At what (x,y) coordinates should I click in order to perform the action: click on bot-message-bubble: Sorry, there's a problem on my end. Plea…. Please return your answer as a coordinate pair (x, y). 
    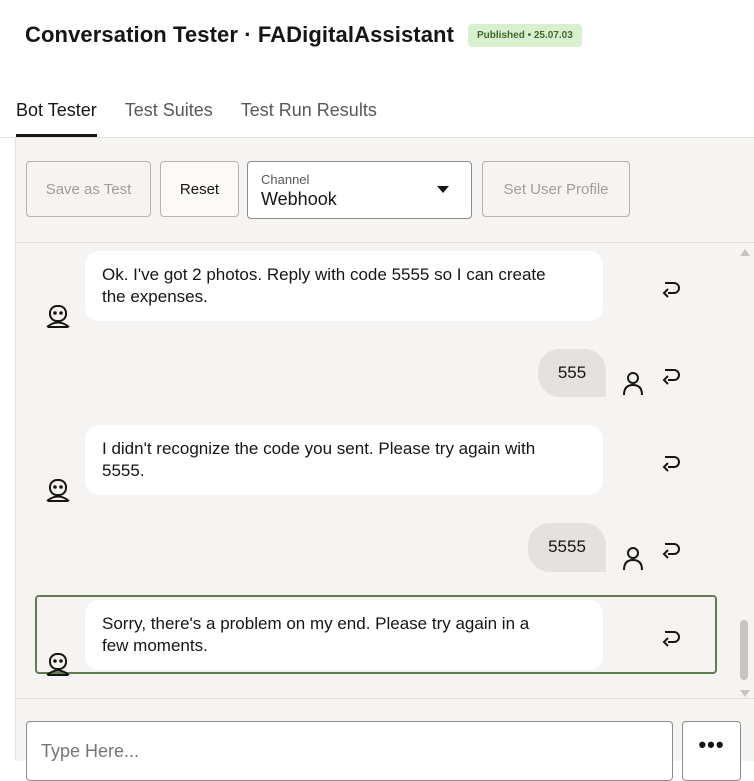
    Looking at the image, I should click on (344, 635).